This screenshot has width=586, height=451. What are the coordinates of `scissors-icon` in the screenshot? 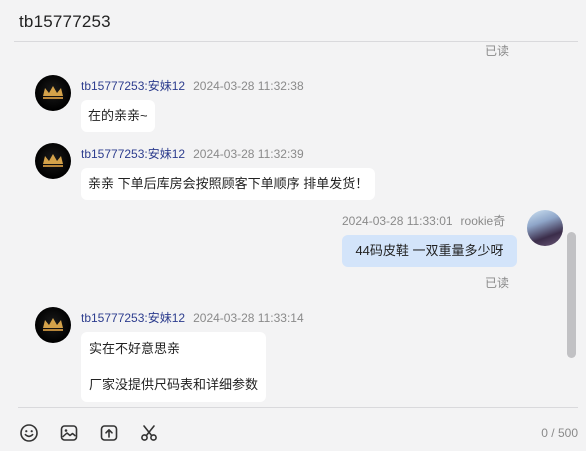 It's located at (149, 433).